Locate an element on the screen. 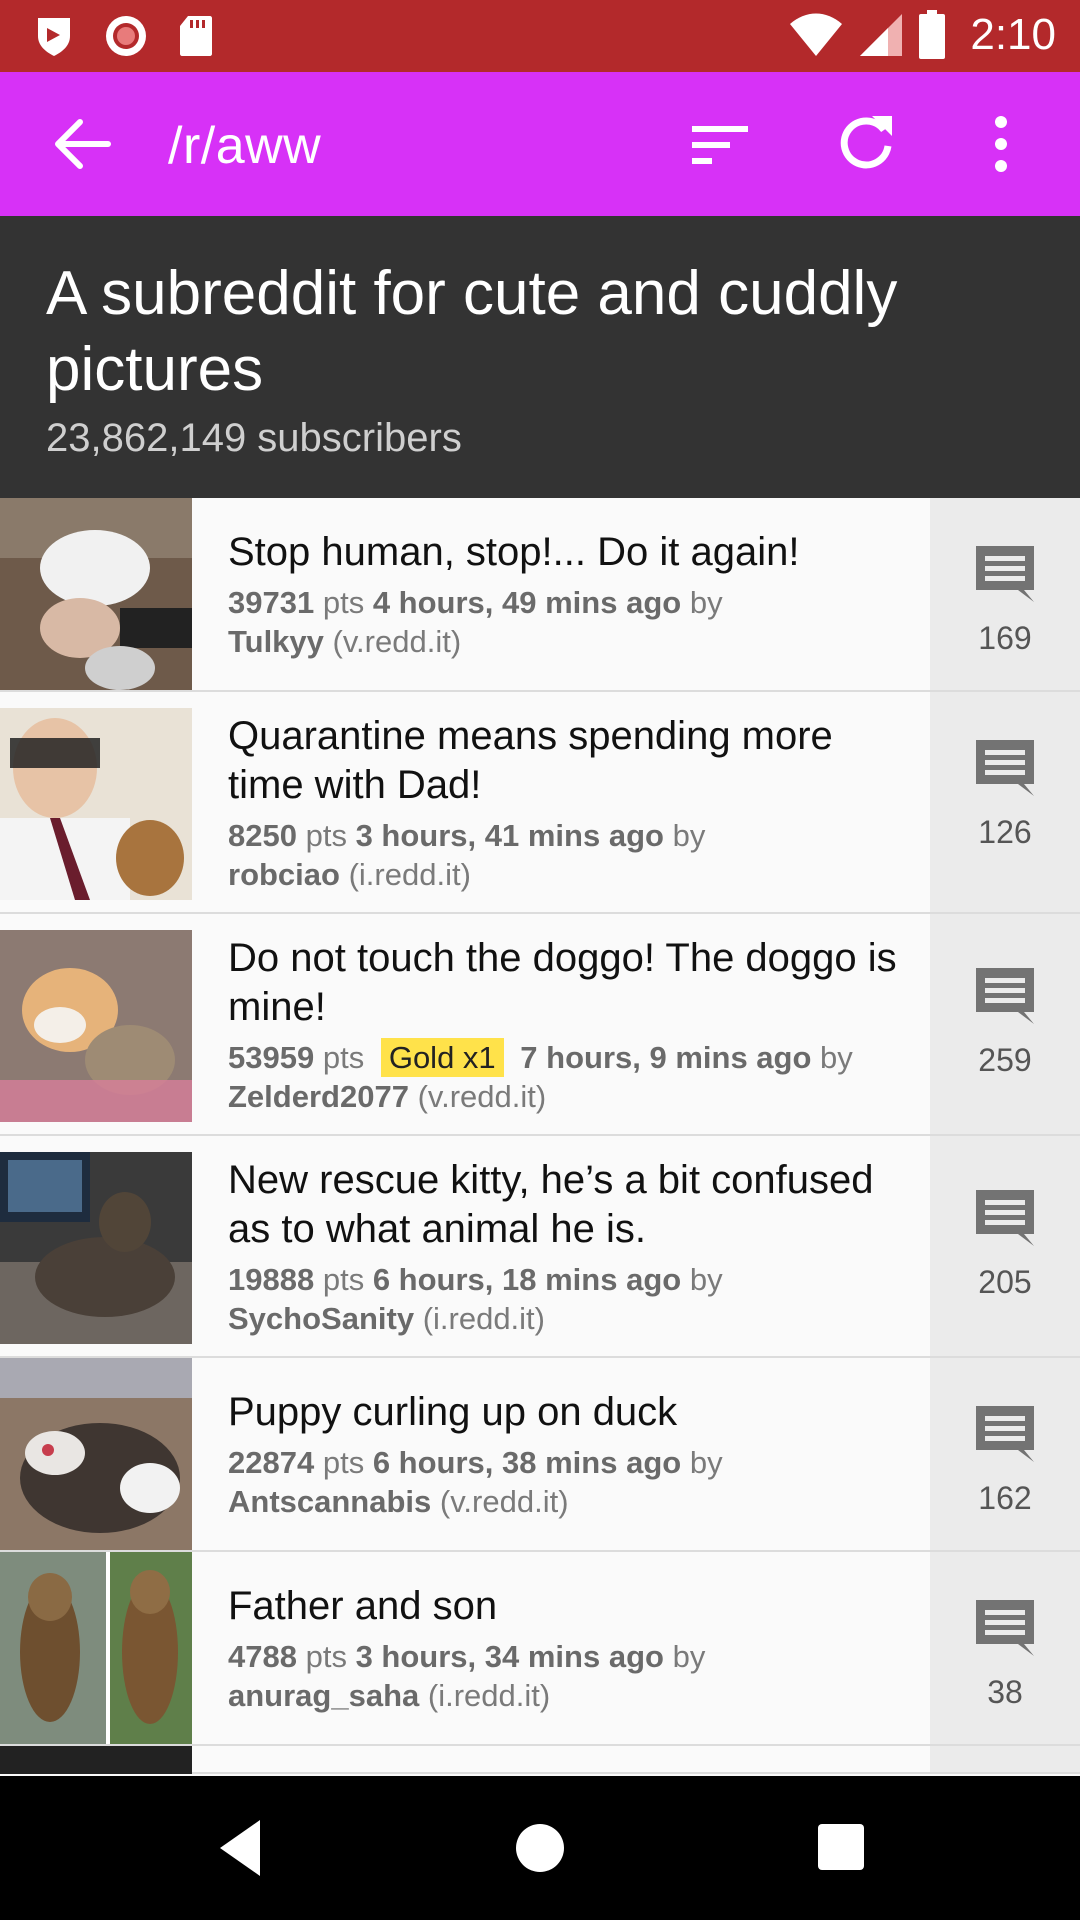  post-points: 8250 is located at coordinates (262, 835).